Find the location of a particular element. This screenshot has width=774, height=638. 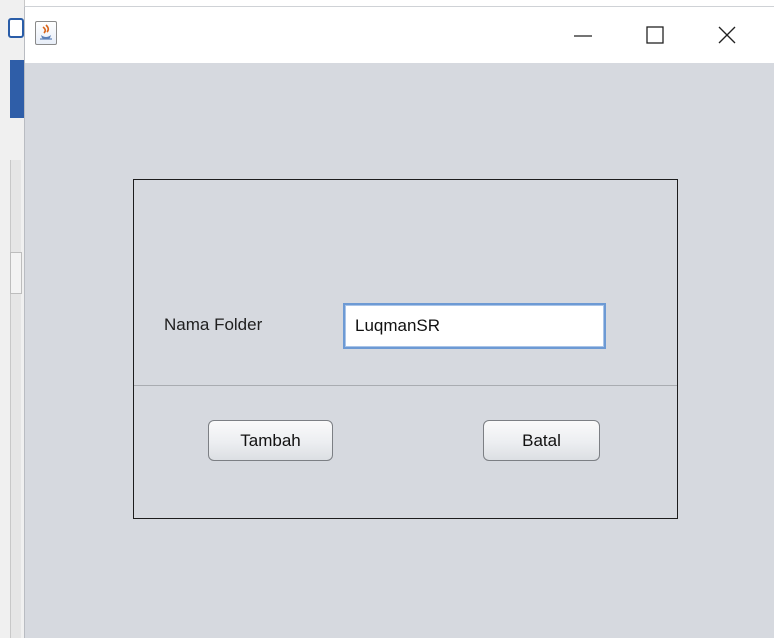

minimize-button is located at coordinates (583, 35).